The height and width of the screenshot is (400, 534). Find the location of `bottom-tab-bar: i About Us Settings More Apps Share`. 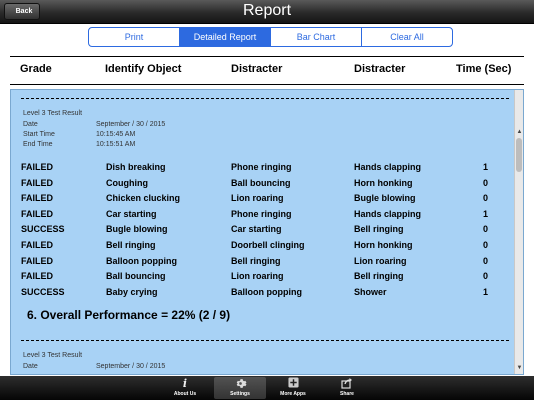

bottom-tab-bar: i About Us Settings More Apps Share is located at coordinates (267, 388).